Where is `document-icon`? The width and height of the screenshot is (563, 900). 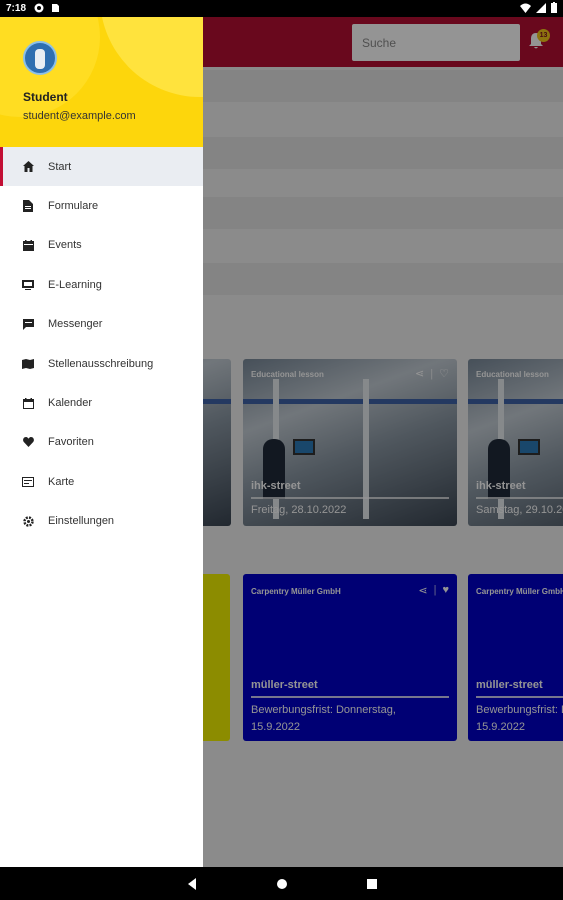
document-icon is located at coordinates (28, 206).